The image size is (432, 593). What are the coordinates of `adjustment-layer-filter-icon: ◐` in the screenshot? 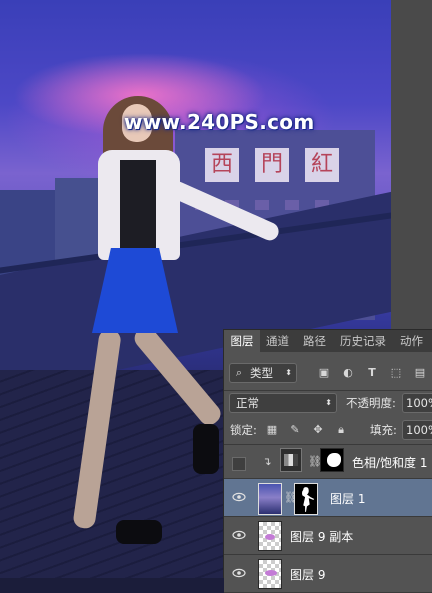 It's located at (348, 373).